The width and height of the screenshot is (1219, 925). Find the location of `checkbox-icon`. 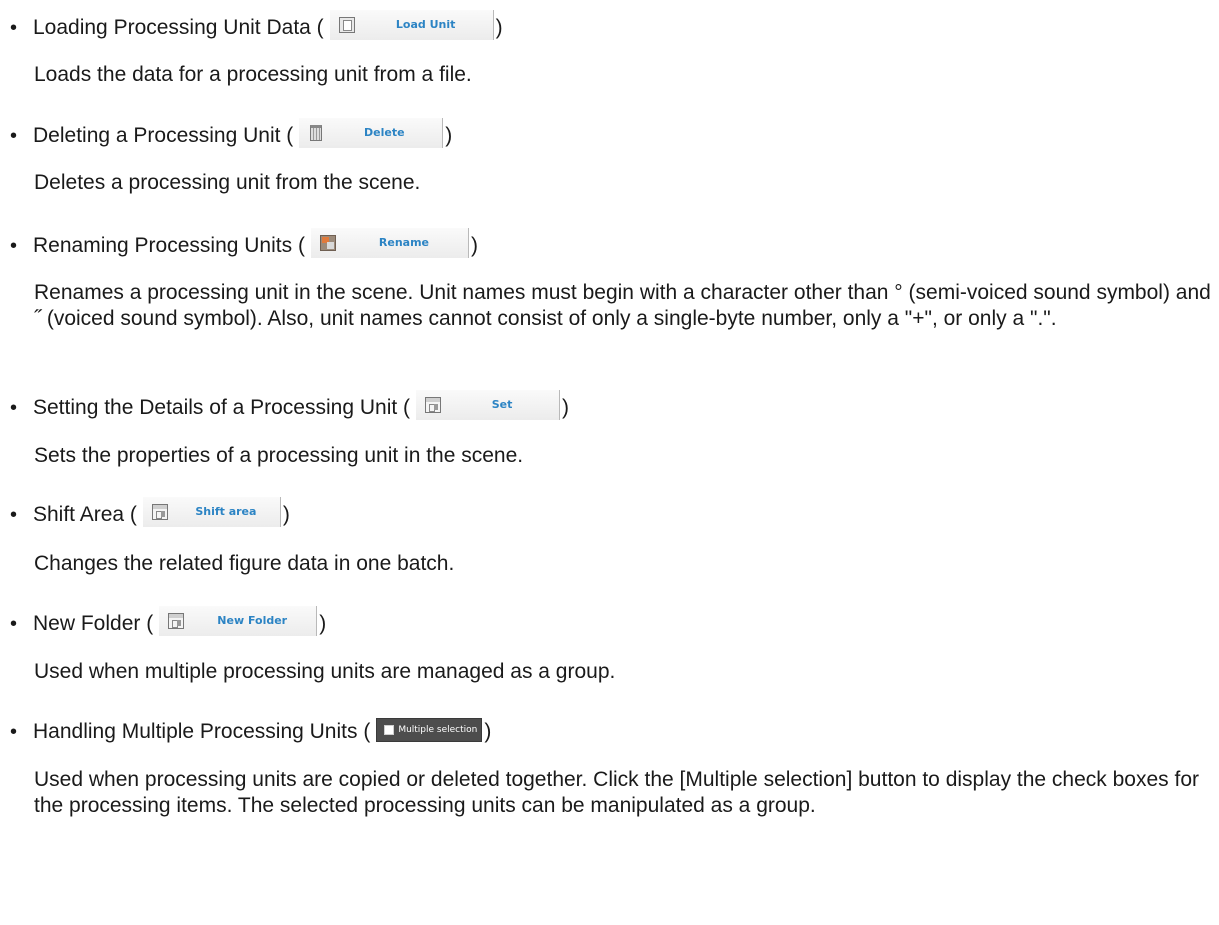

checkbox-icon is located at coordinates (389, 730).